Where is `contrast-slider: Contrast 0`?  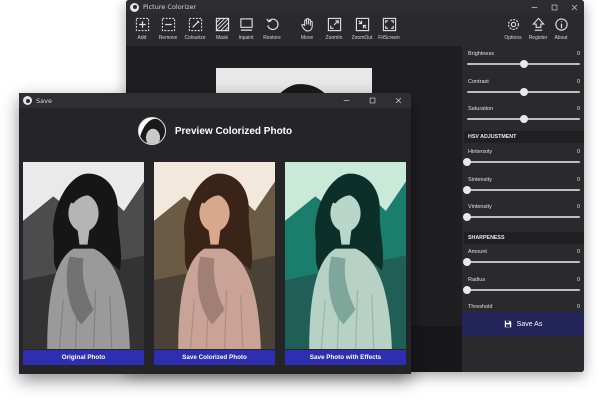
contrast-slider: Contrast 0 is located at coordinates (522, 88).